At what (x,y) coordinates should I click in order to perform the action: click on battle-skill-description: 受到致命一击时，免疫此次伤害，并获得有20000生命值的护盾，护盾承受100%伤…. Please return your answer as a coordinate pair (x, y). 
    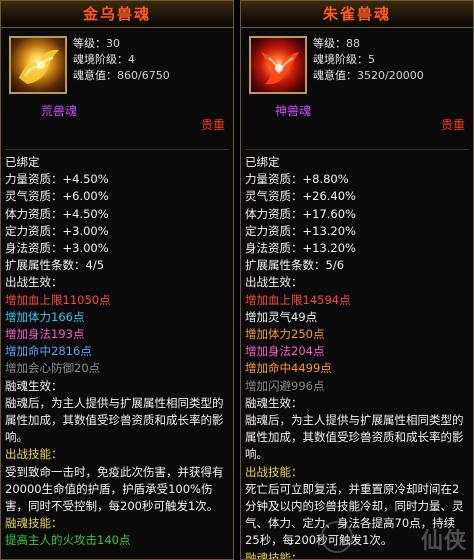
    Looking at the image, I should click on (114, 489).